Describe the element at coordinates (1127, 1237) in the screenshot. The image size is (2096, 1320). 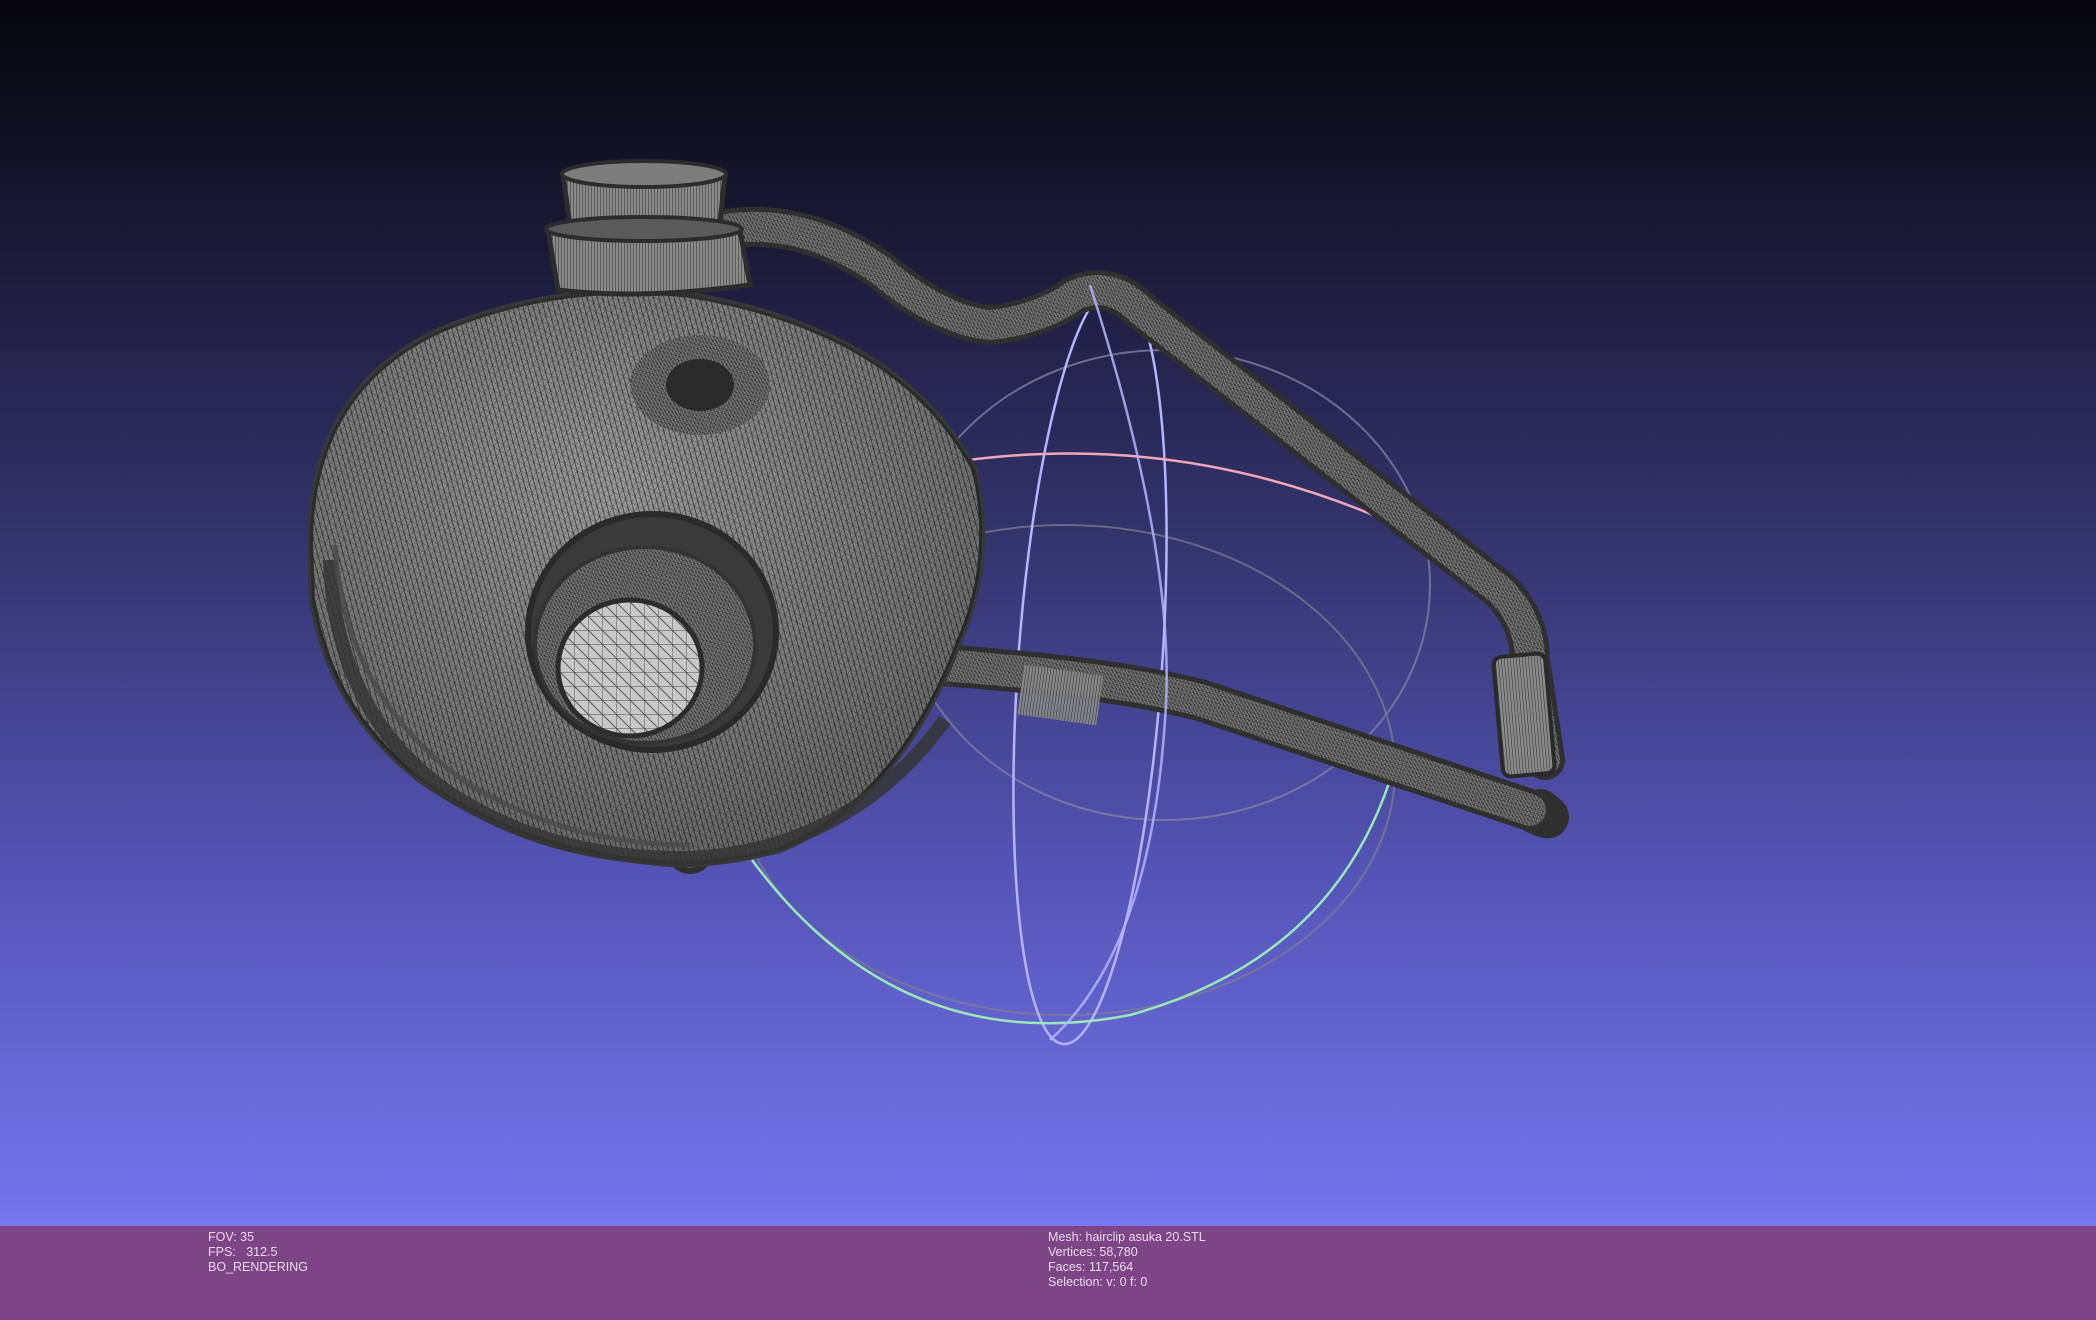
I see `mesh-name-label: Mesh: hairclip asuka 20.STL` at that location.